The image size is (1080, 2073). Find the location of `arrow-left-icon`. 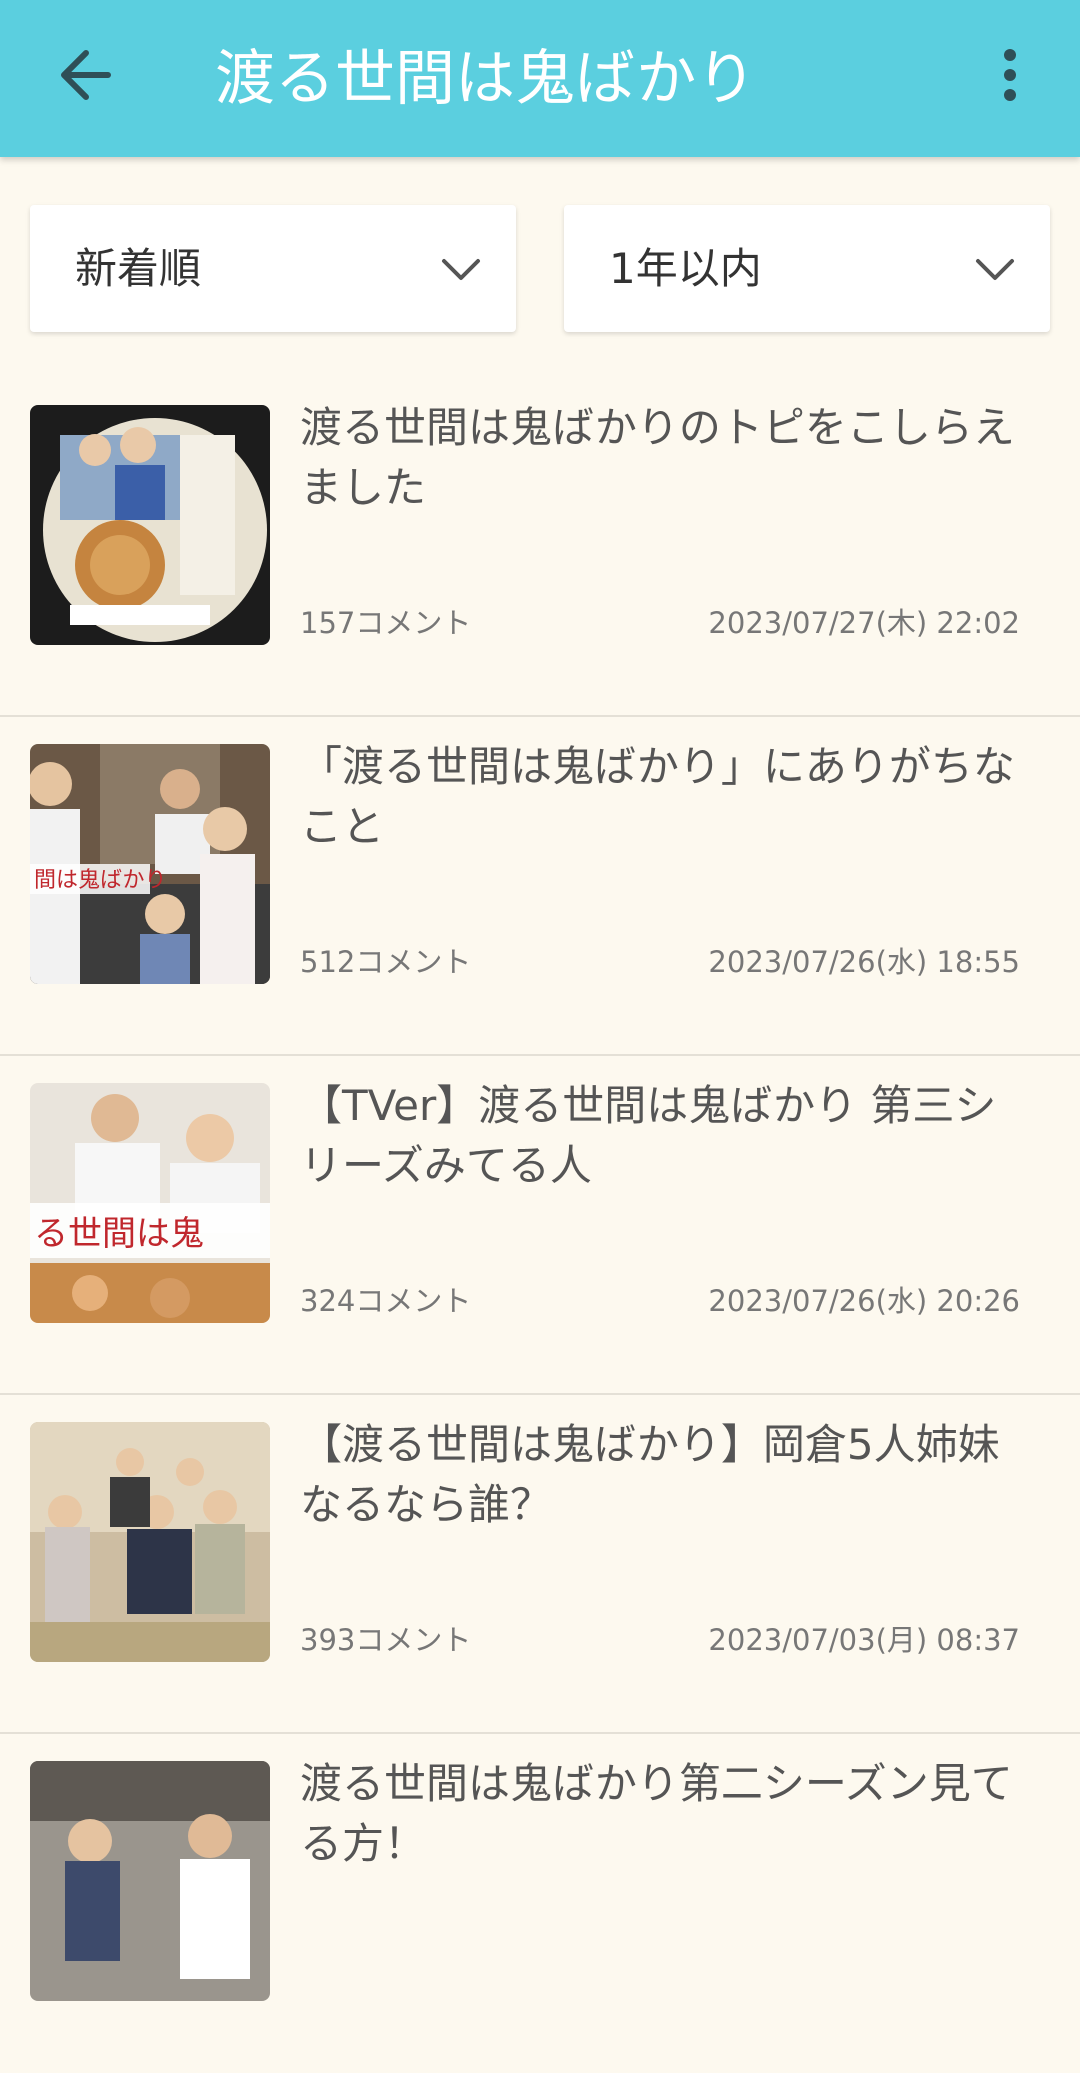

arrow-left-icon is located at coordinates (86, 75).